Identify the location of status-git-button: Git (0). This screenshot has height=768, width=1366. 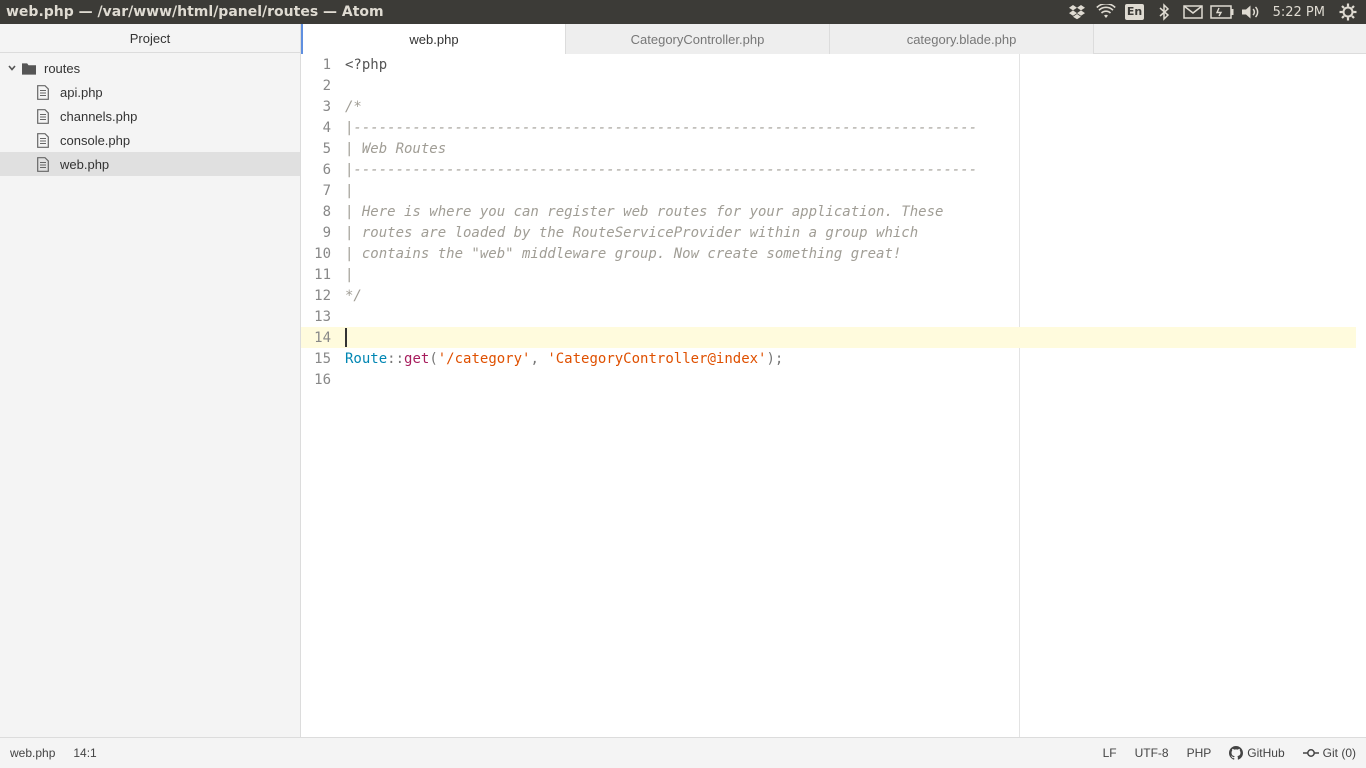
(1329, 753).